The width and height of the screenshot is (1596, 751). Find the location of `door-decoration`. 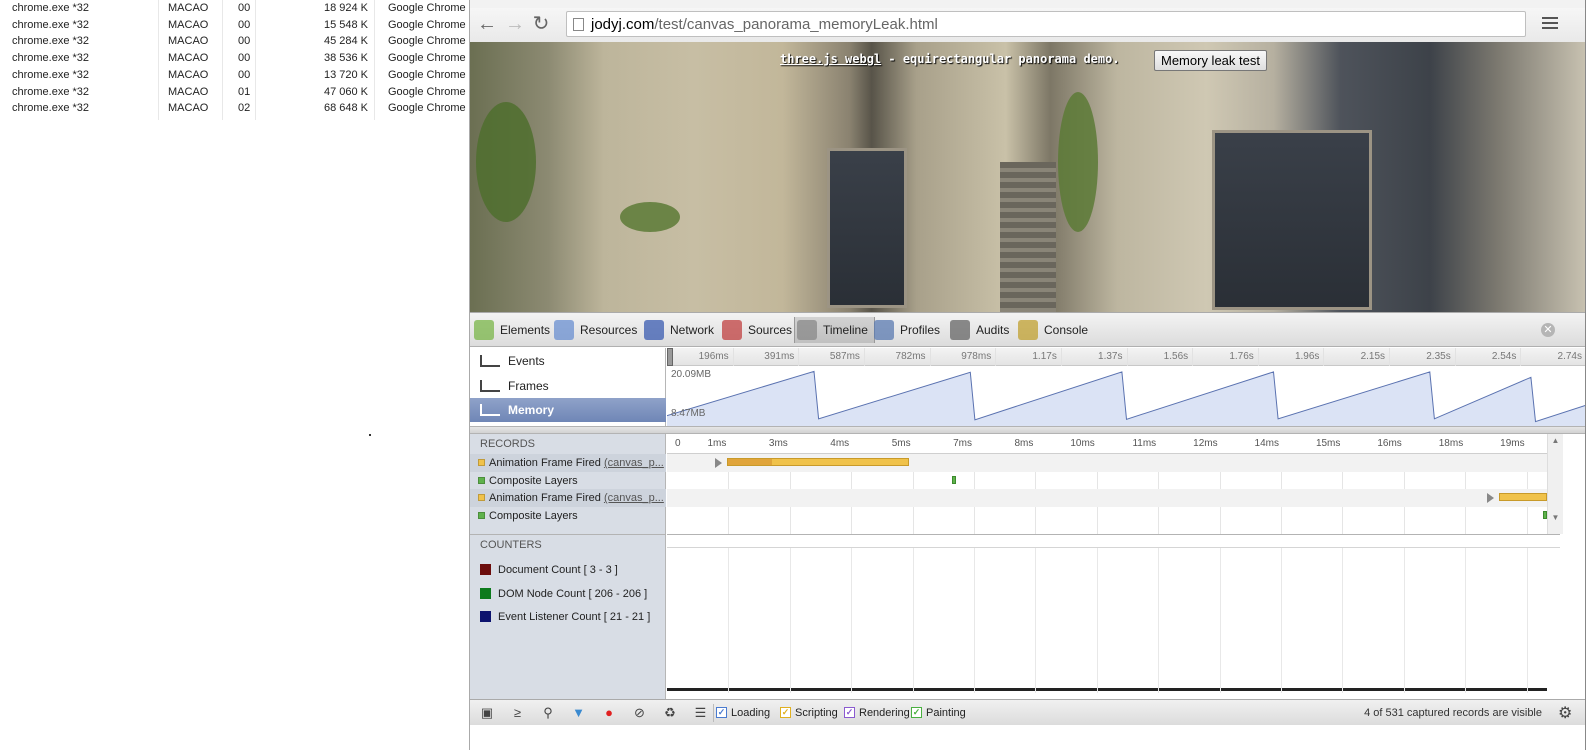

door-decoration is located at coordinates (1292, 220).